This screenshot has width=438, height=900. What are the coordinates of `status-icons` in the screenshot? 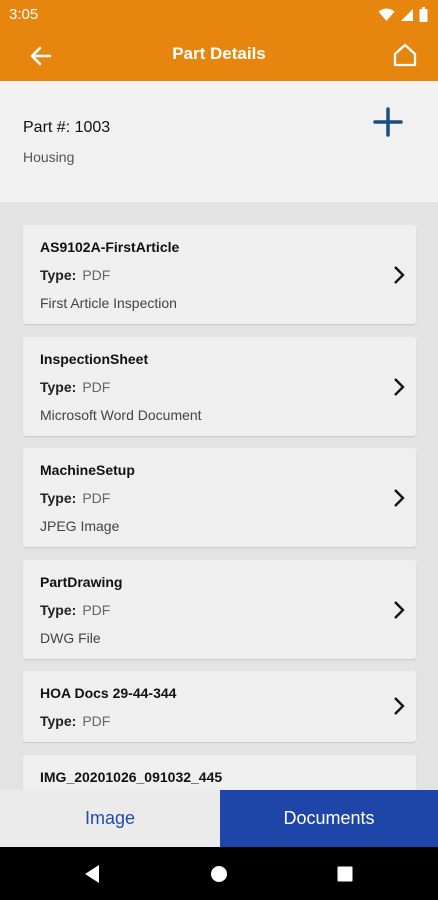 It's located at (403, 14).